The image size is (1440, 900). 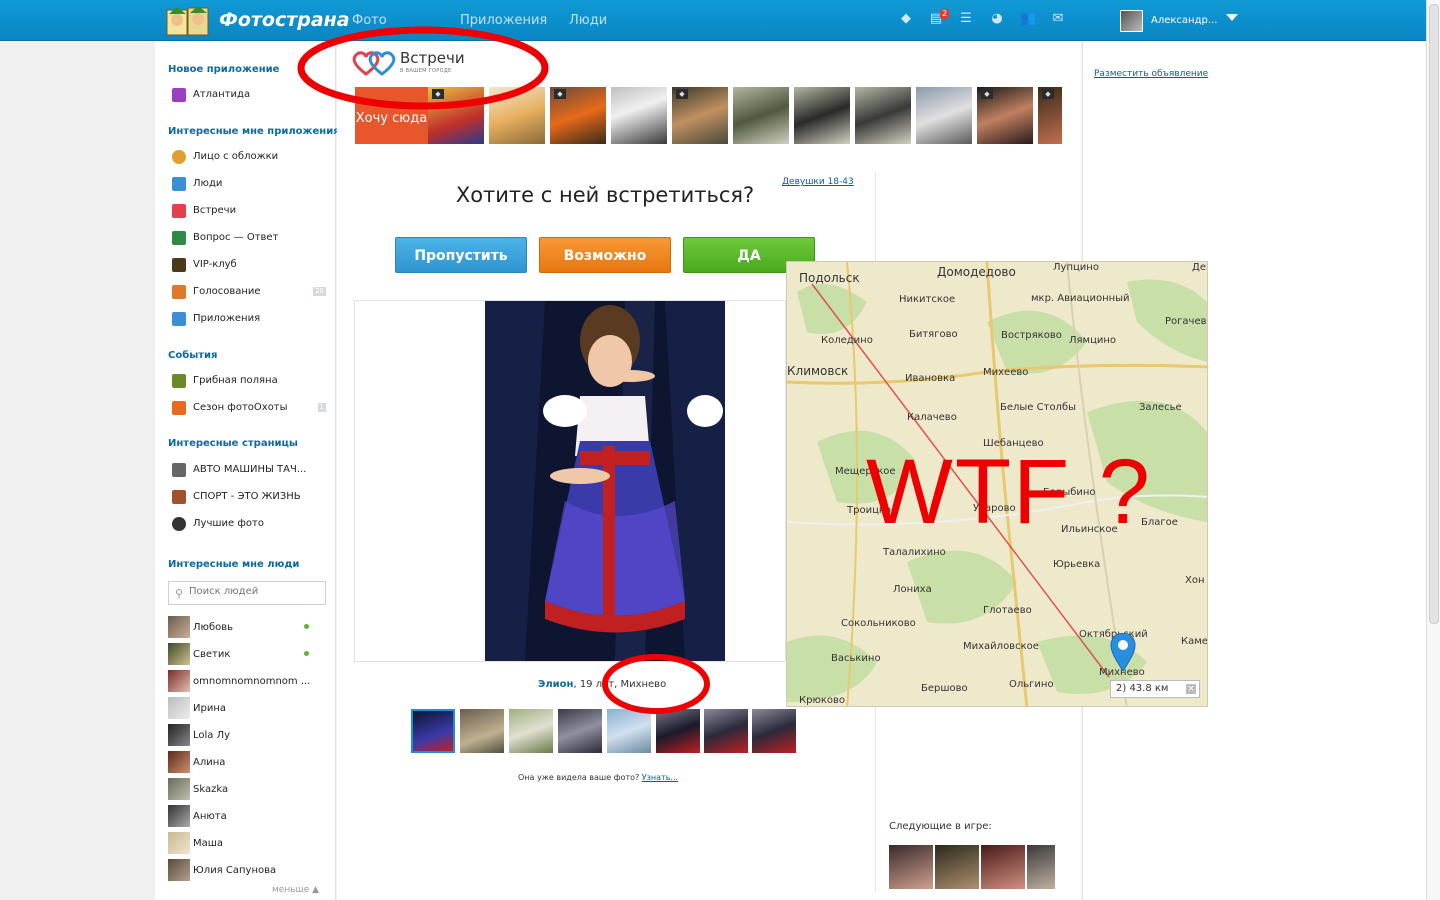 What do you see at coordinates (966, 19) in the screenshot?
I see `list-icon: ☰` at bounding box center [966, 19].